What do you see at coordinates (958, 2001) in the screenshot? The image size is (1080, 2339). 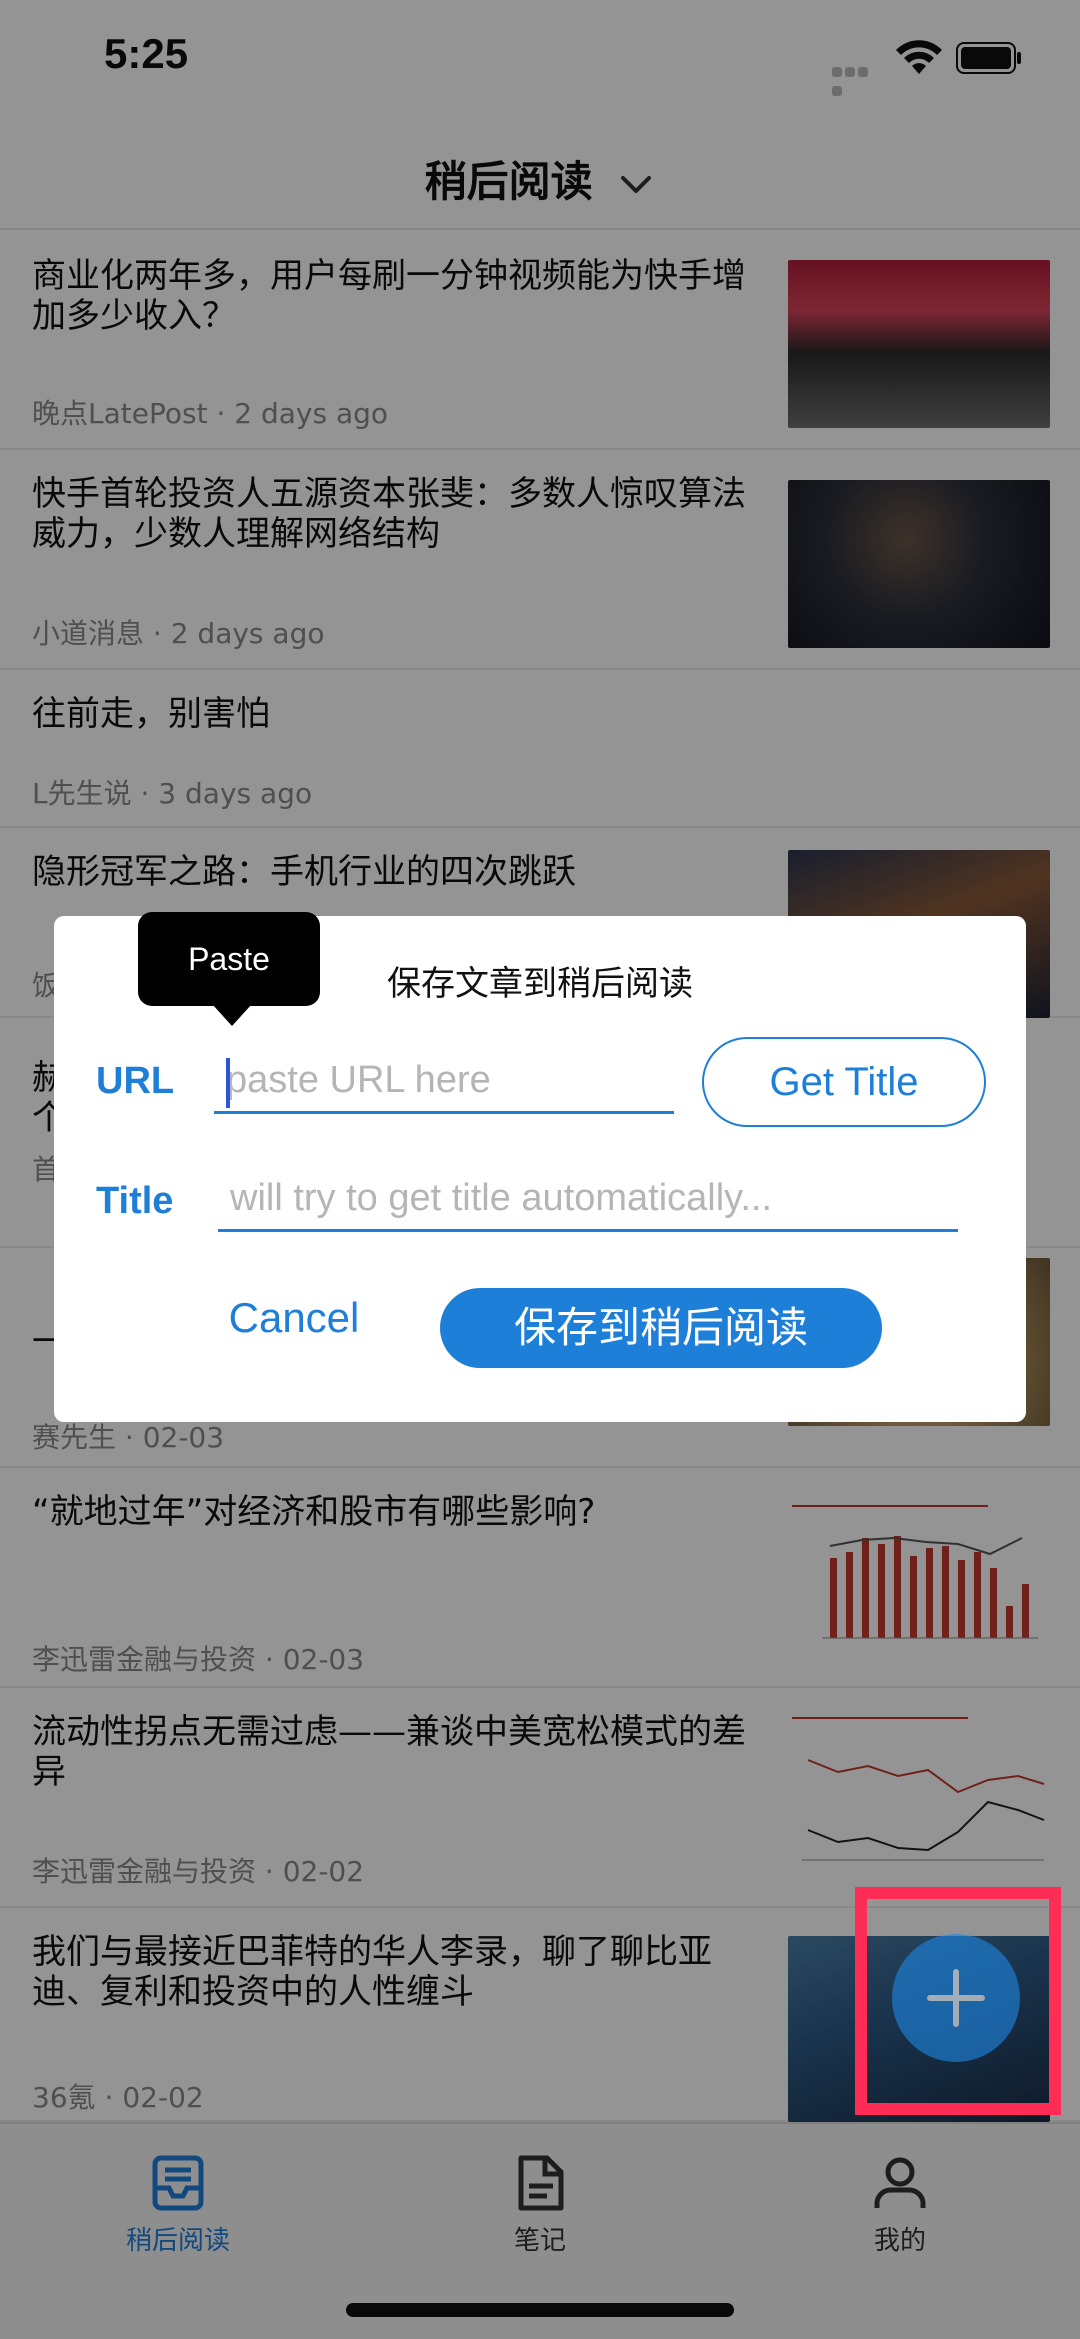 I see `highlight-box` at bounding box center [958, 2001].